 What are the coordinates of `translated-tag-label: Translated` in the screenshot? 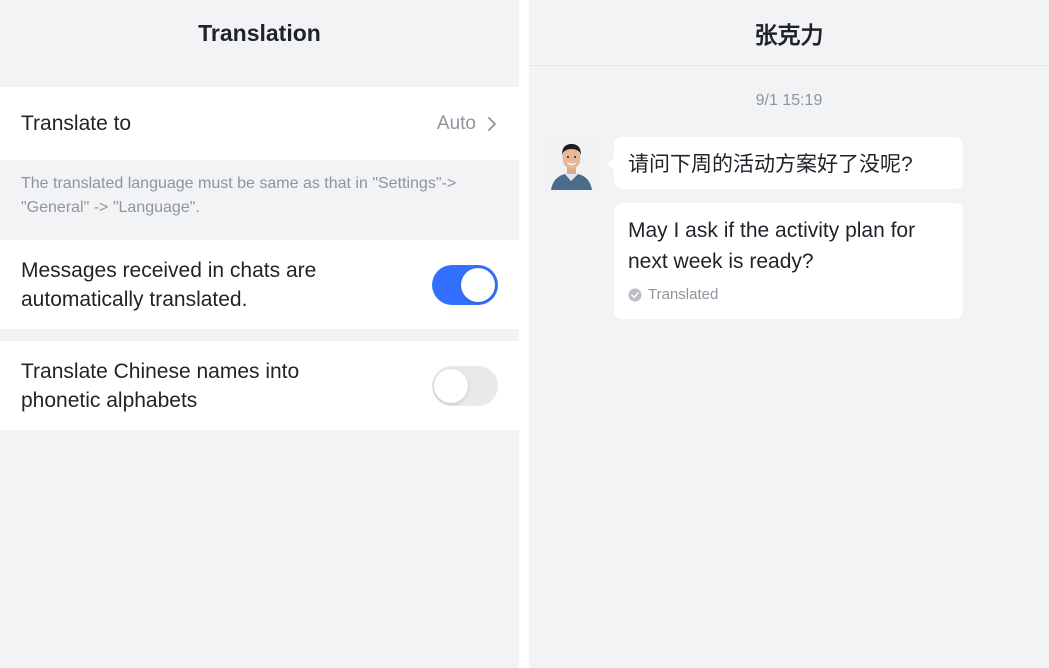 It's located at (683, 294).